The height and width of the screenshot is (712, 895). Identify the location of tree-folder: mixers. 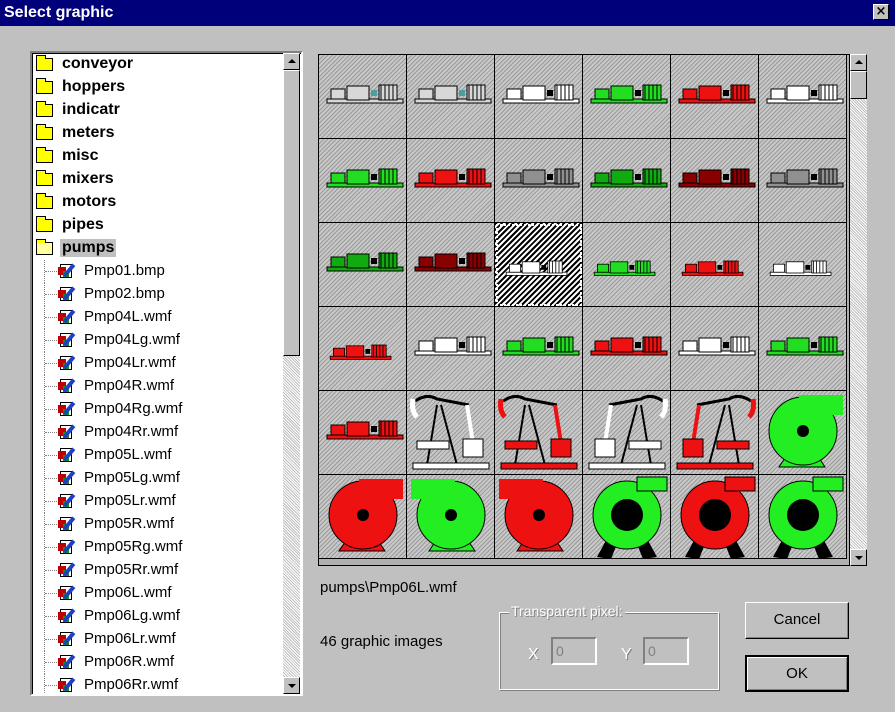
(155, 179).